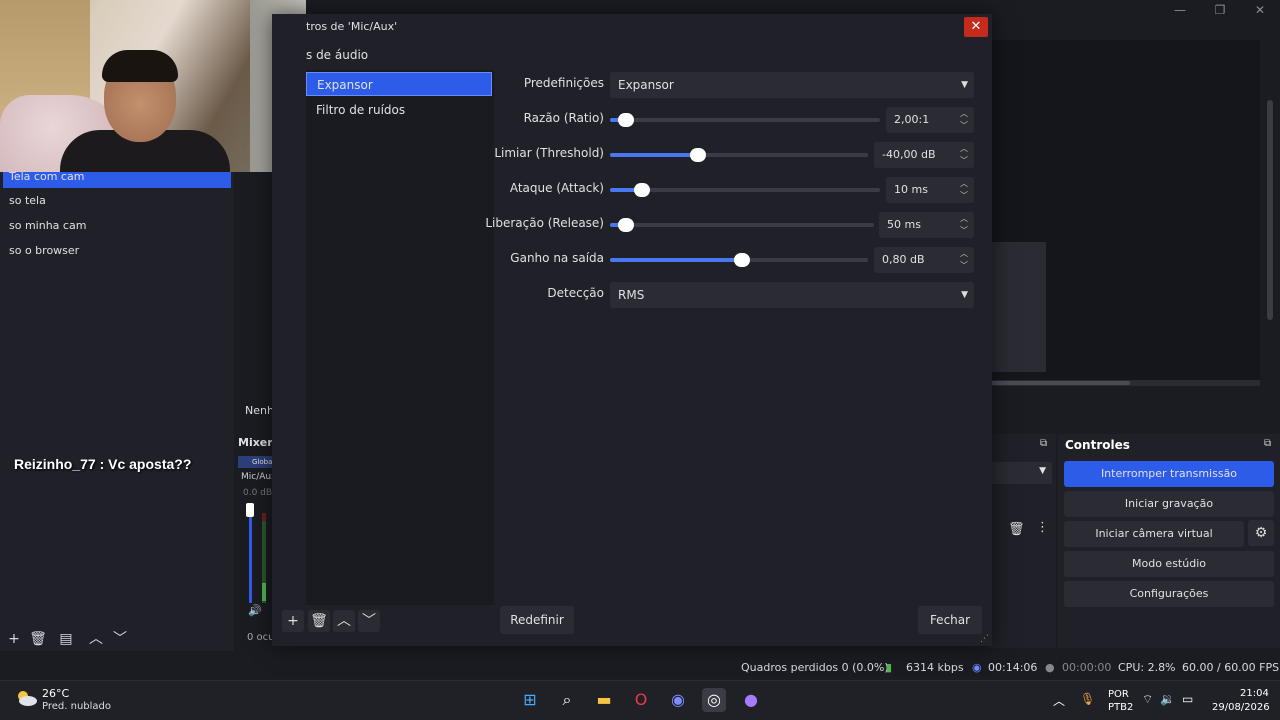 The height and width of the screenshot is (720, 1280). I want to click on ratio-value: 2,00:1, so click(912, 119).